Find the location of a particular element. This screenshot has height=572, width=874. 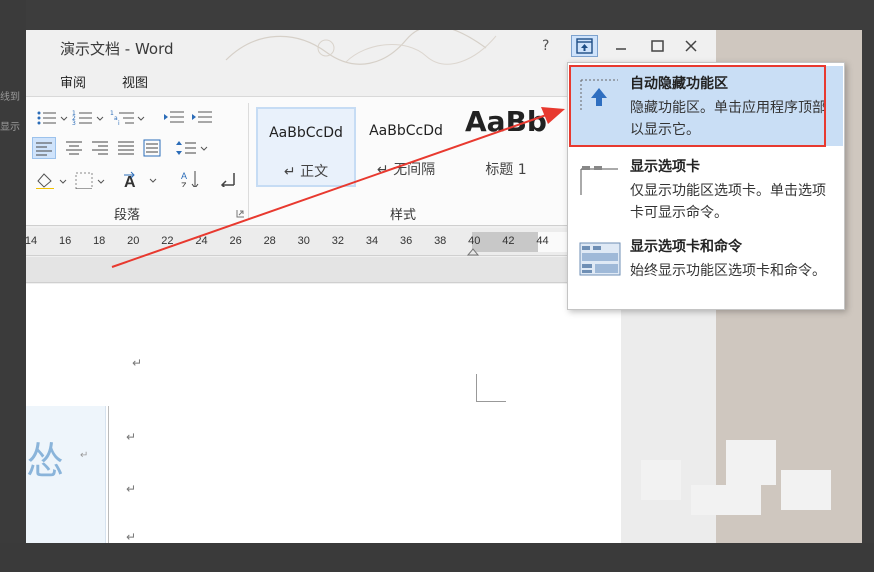

menu-item-show-tabs-and-commands: 显示选项卡和命令 始终显示功能区选项卡和命令。 is located at coordinates (706, 269).